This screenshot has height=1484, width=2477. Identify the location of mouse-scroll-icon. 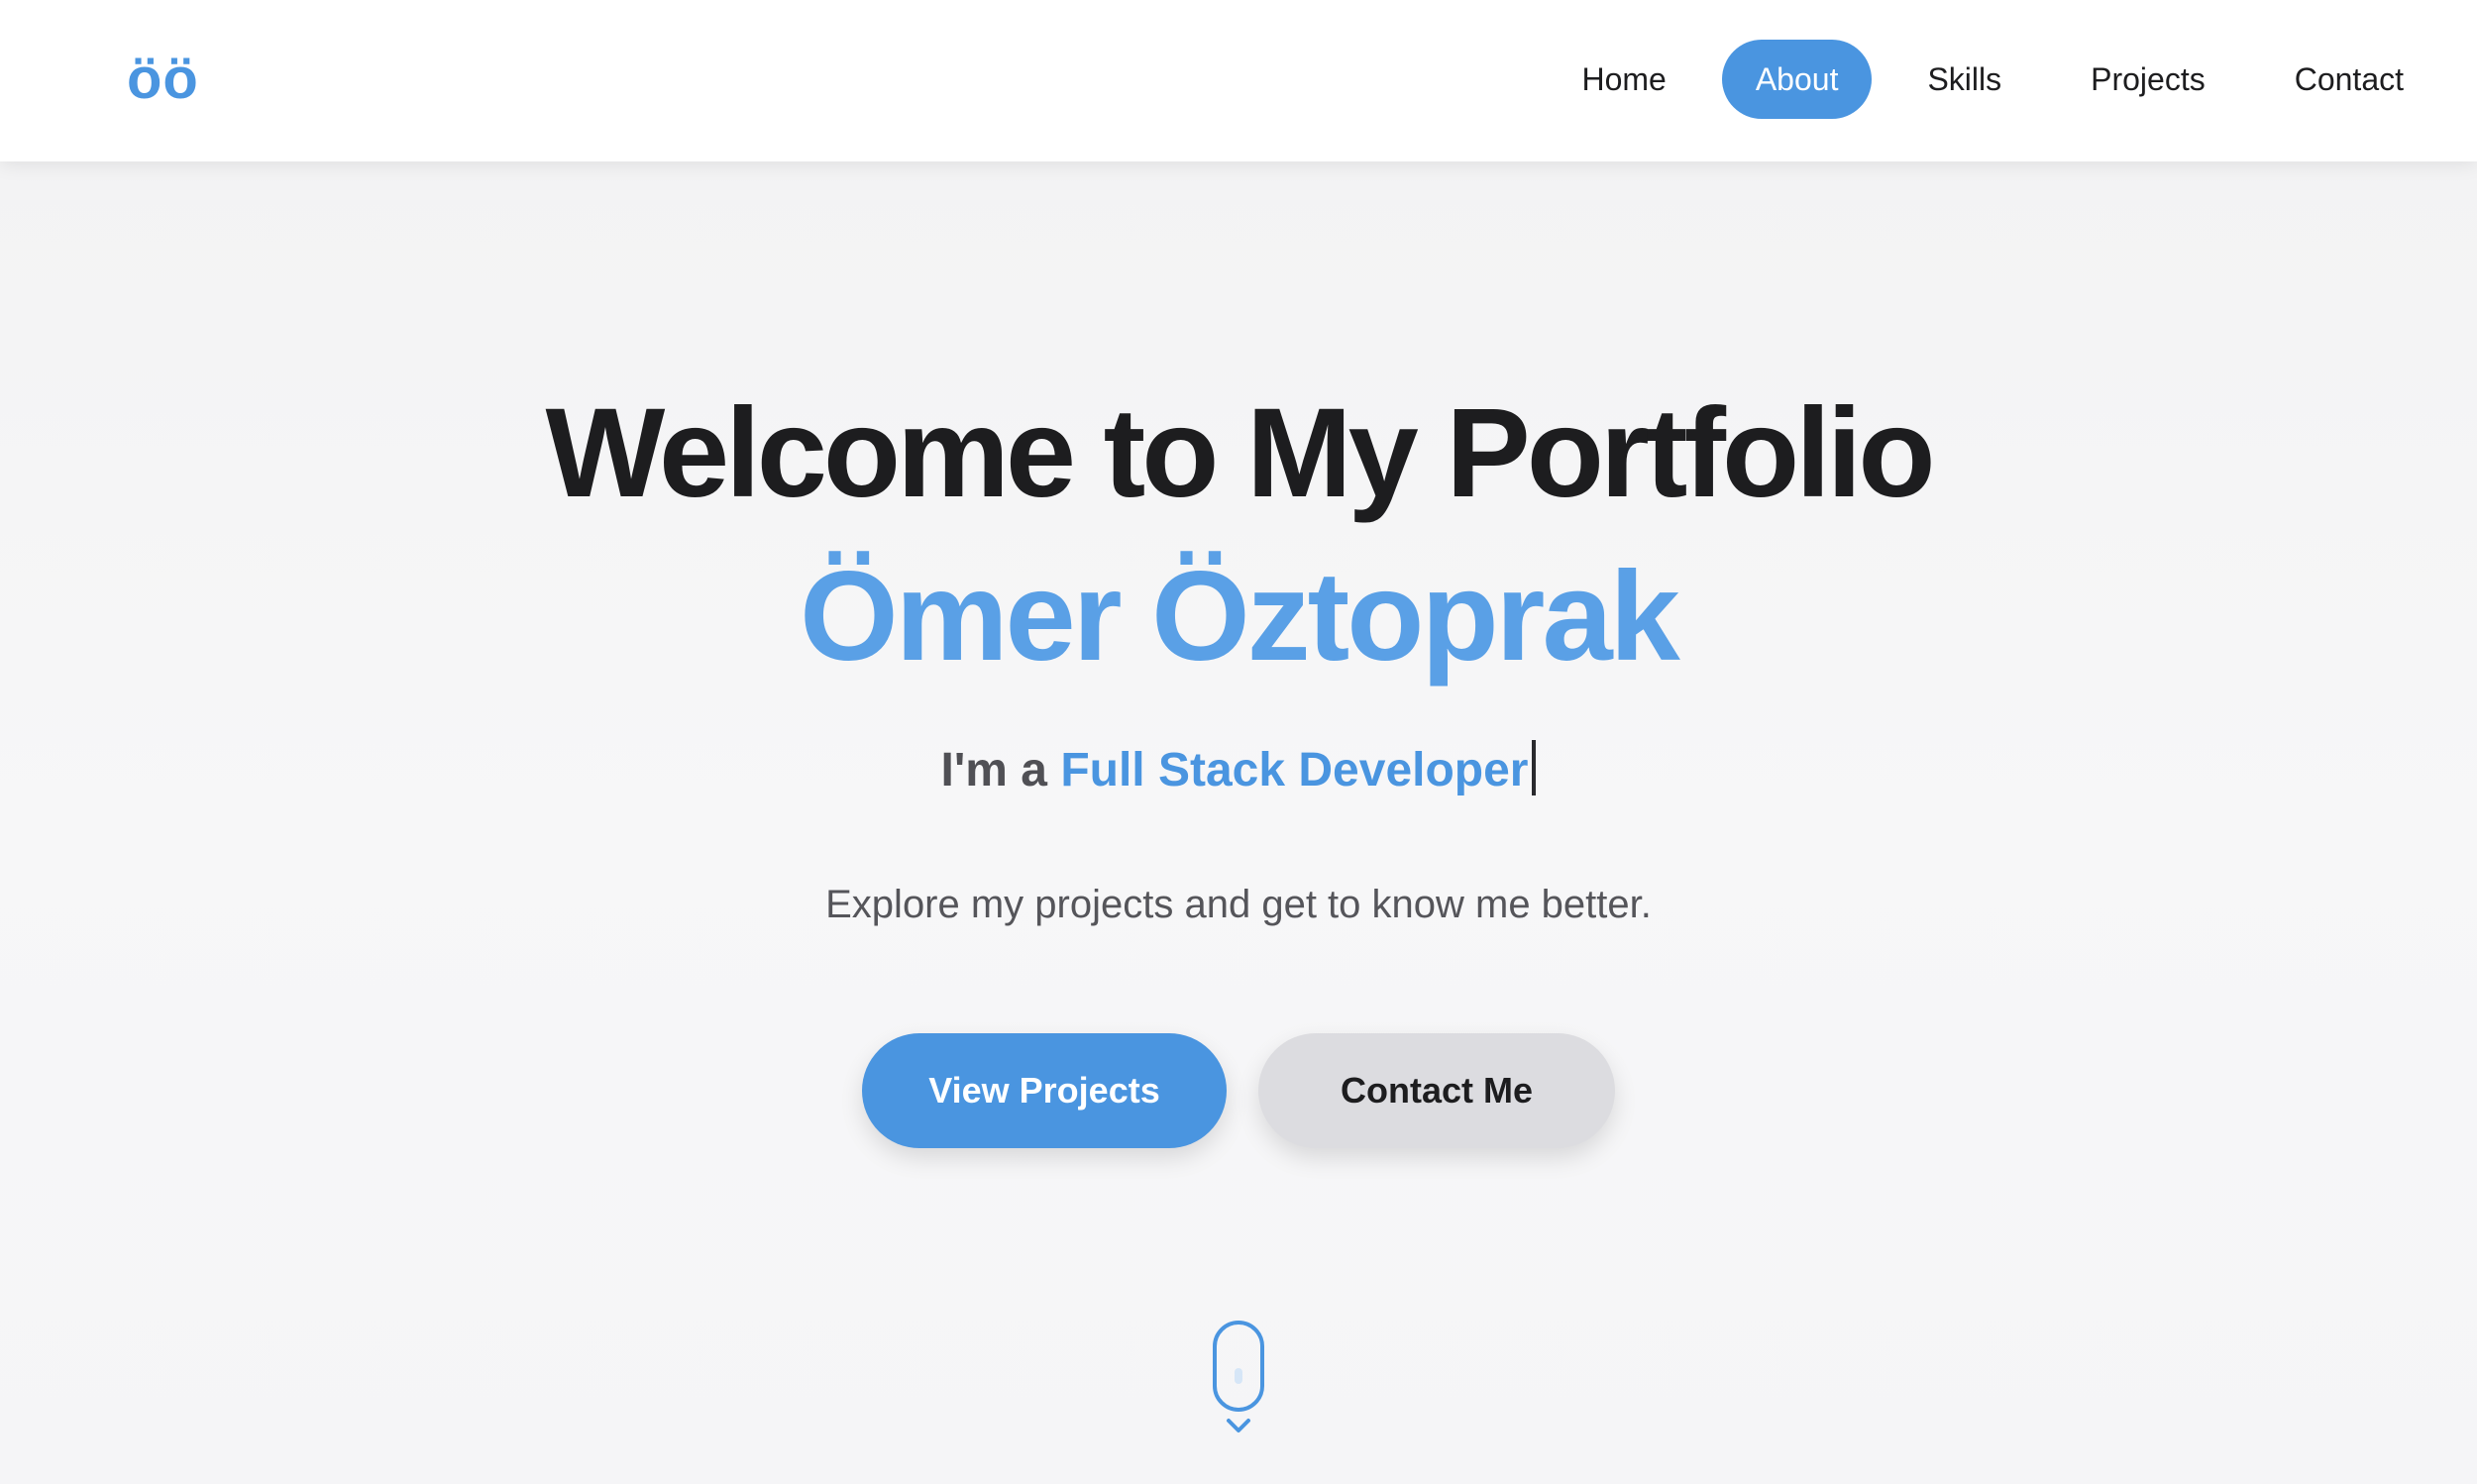
(1239, 1367).